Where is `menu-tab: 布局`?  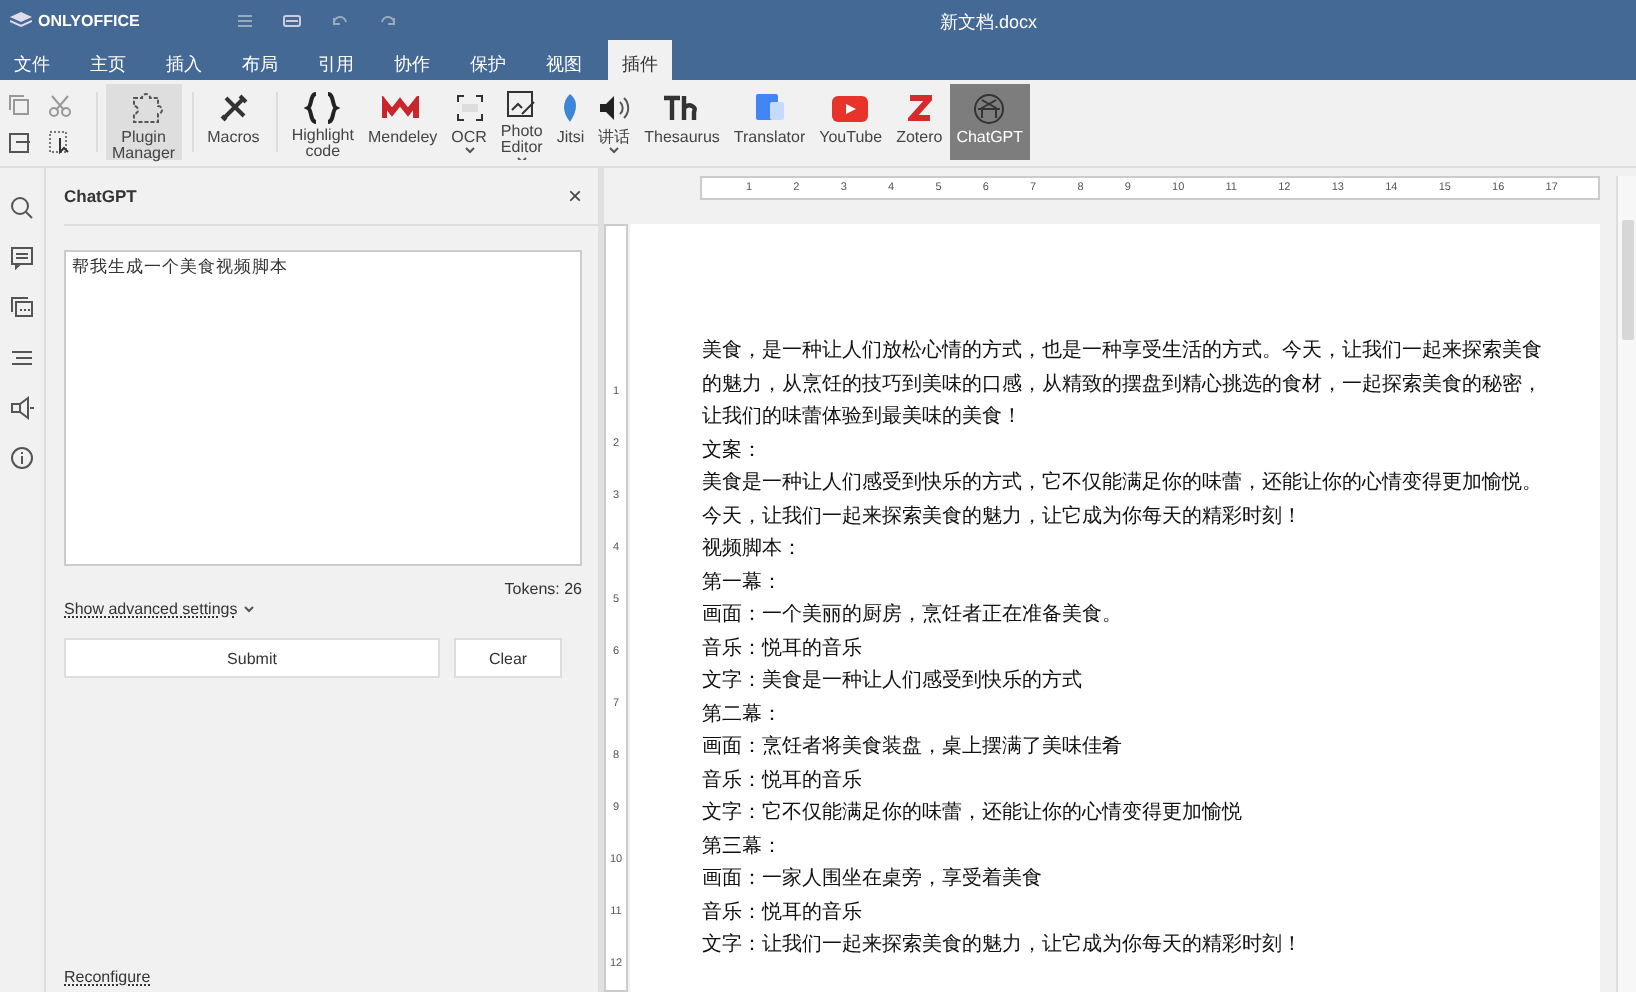
menu-tab: 布局 is located at coordinates (260, 60).